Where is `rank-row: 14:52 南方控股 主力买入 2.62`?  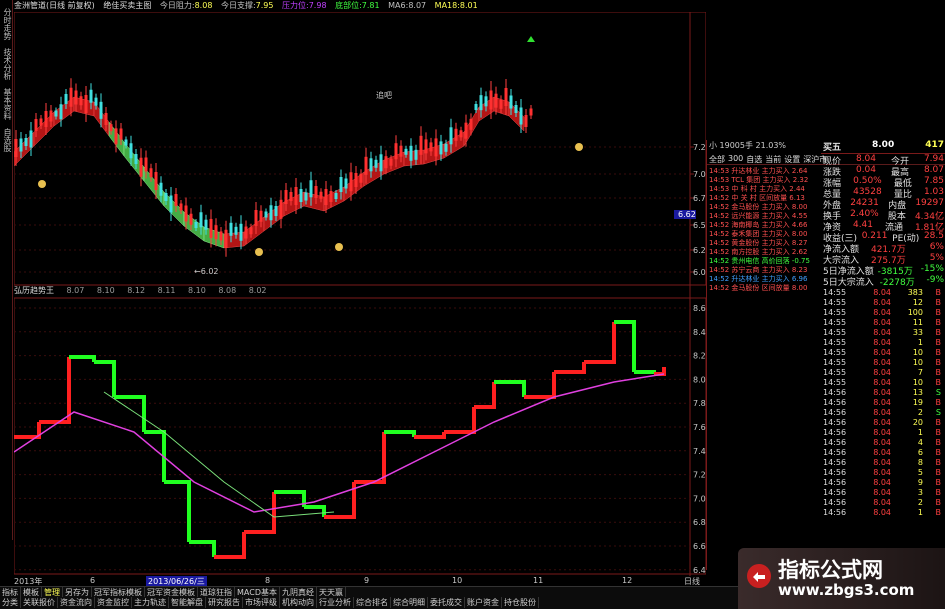 rank-row: 14:52 南方控股 主力买入 2.62 is located at coordinates (765, 251).